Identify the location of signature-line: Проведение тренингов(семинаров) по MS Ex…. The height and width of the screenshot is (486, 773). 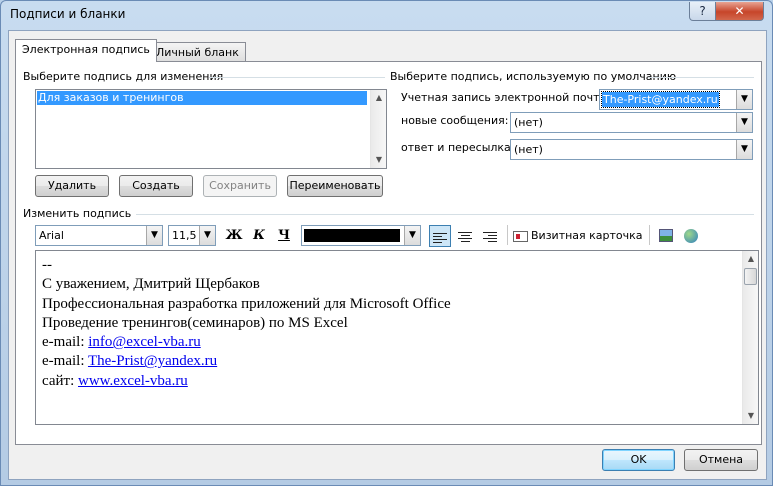
(195, 322).